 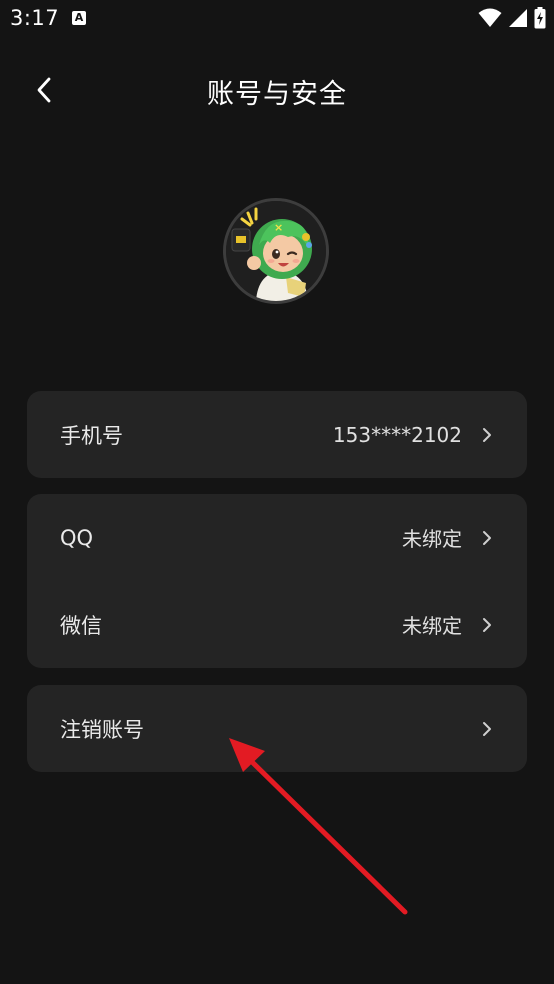 I want to click on row-label: 微信, so click(x=81, y=625).